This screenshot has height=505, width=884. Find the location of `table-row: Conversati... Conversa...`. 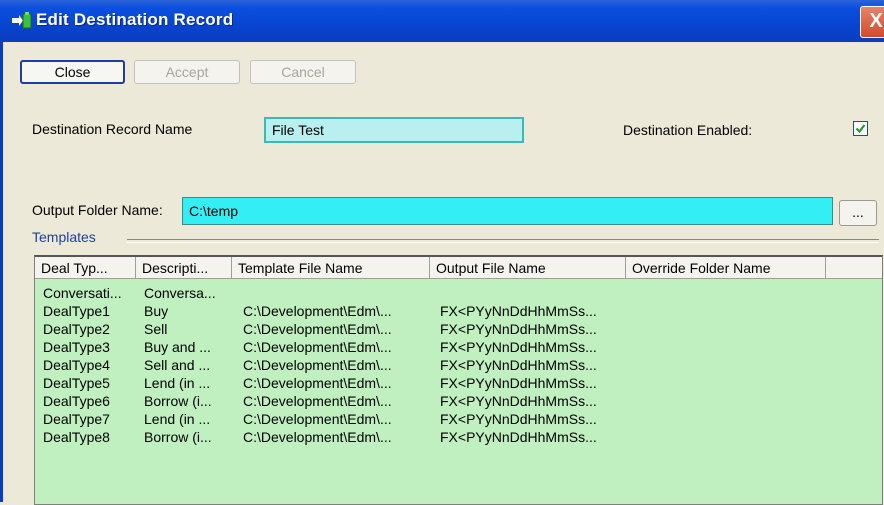

table-row: Conversati... Conversa... is located at coordinates (458, 294).